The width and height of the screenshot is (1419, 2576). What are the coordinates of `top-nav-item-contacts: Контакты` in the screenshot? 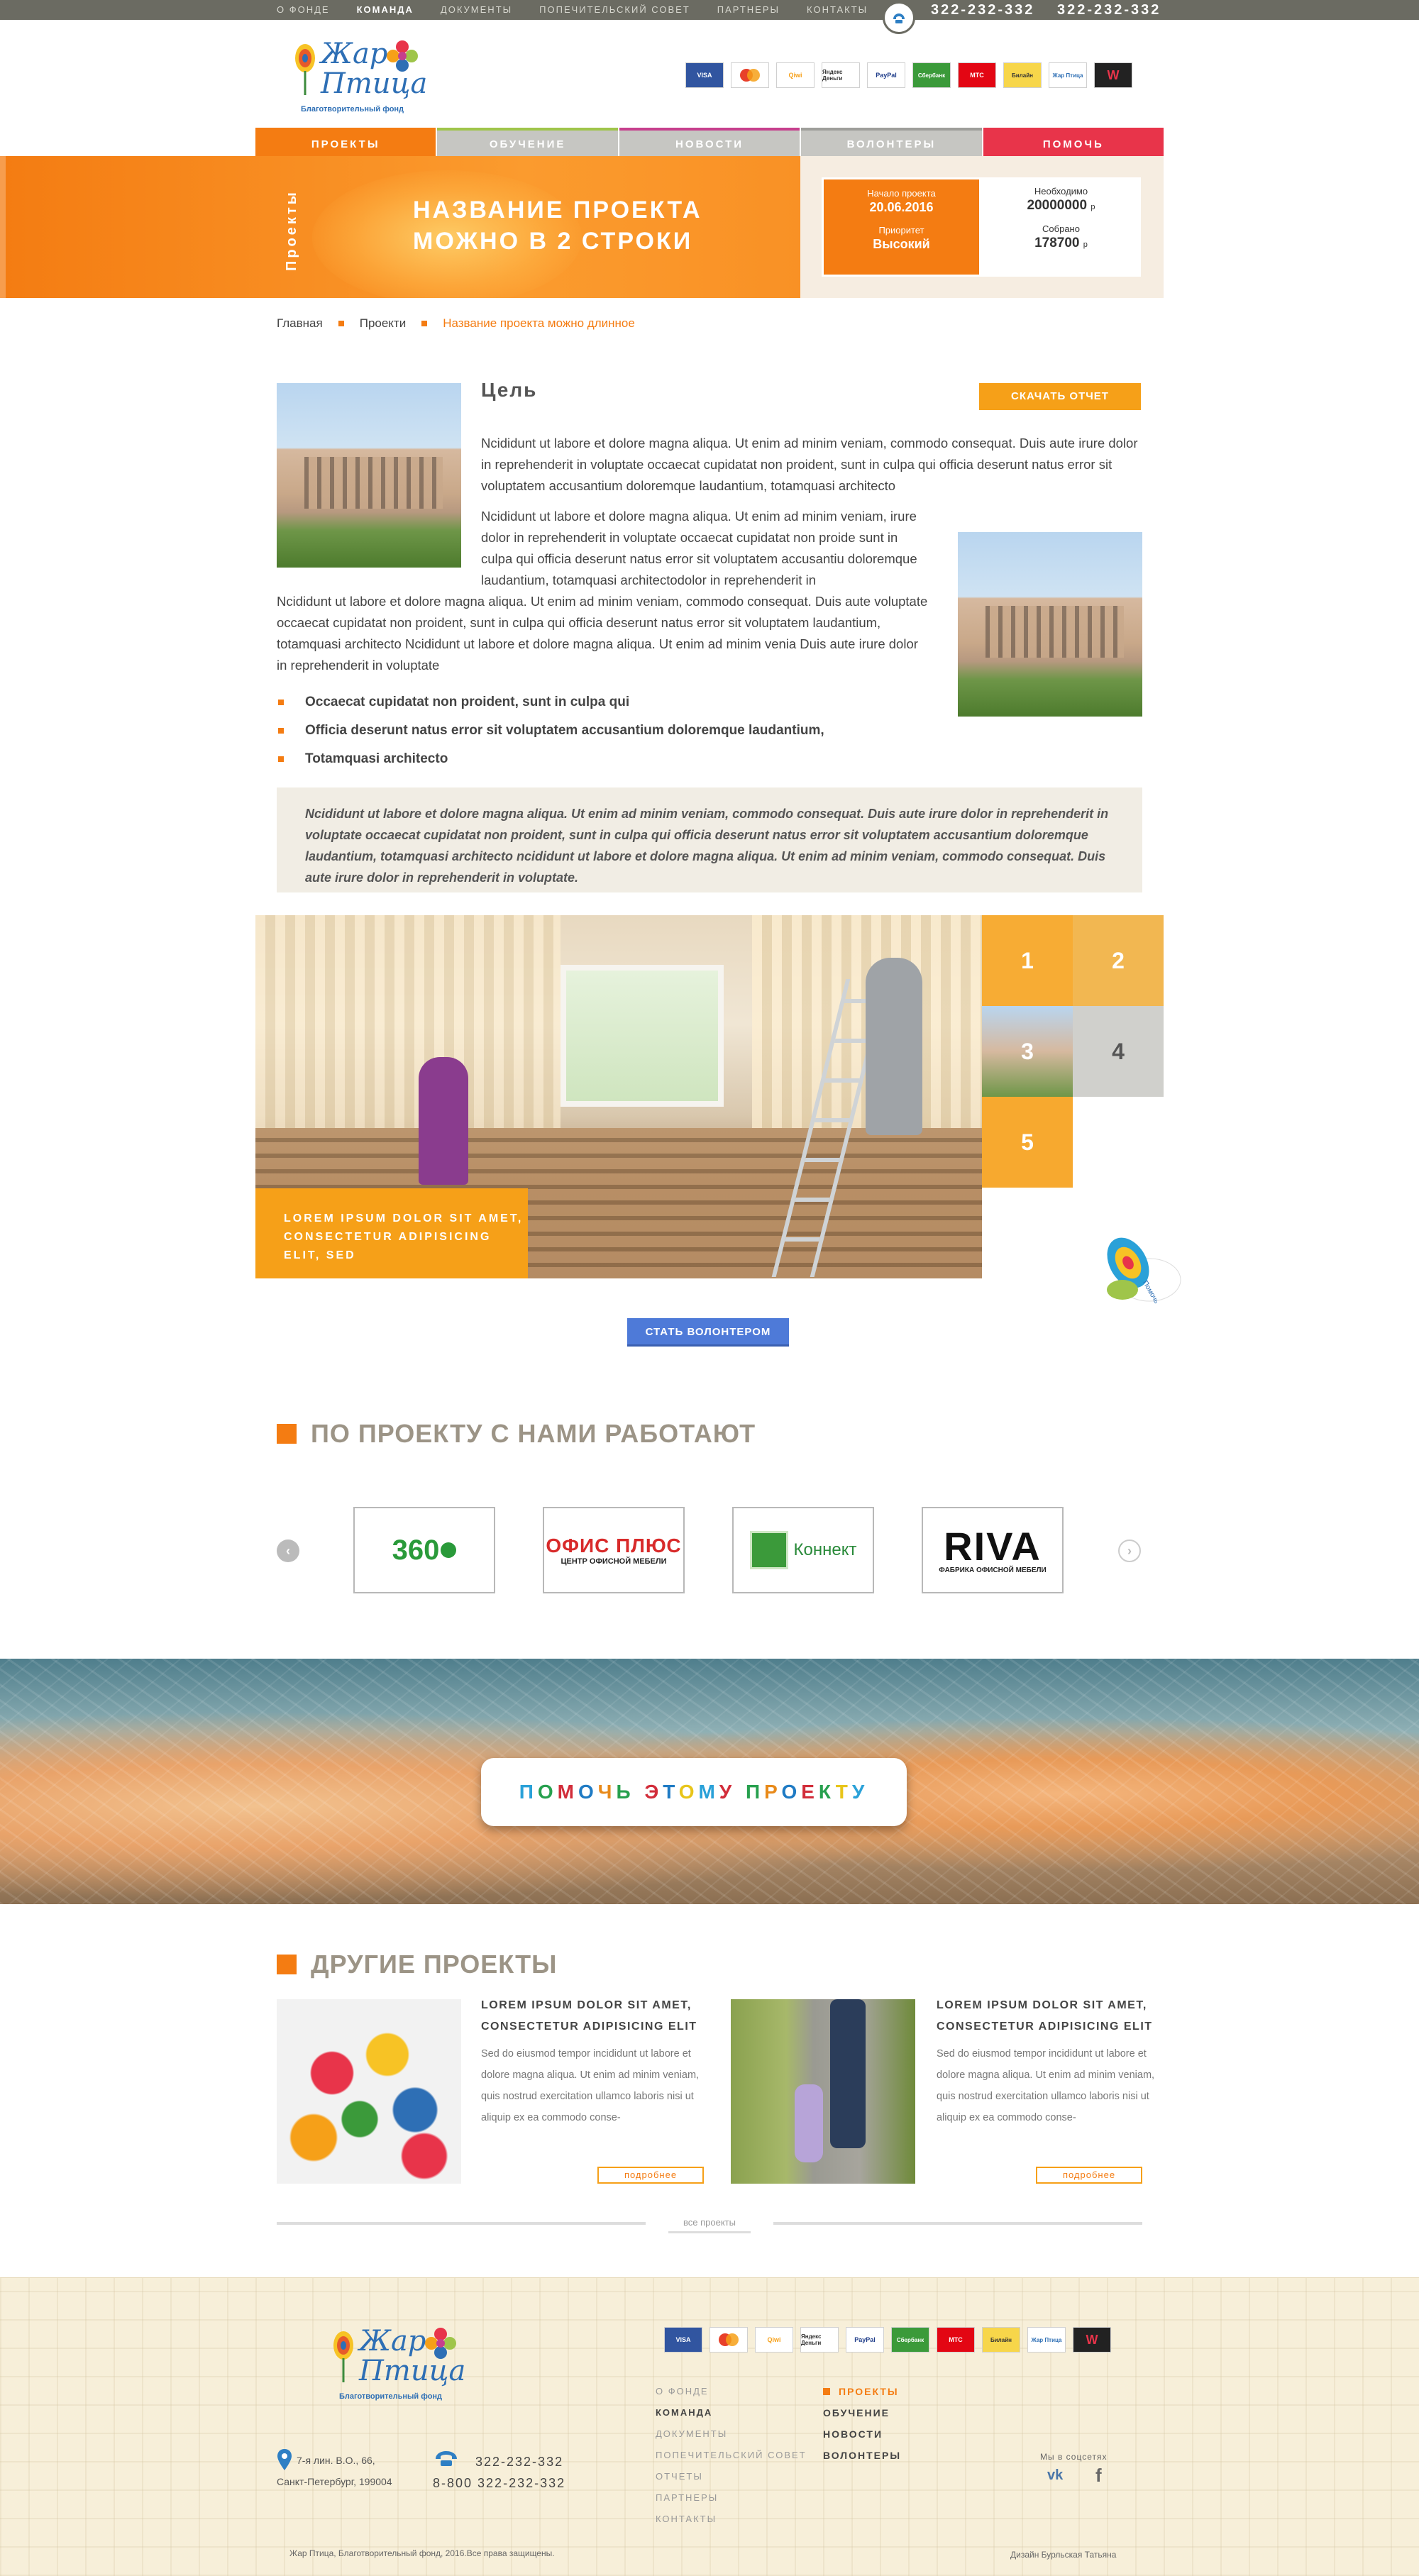 It's located at (837, 10).